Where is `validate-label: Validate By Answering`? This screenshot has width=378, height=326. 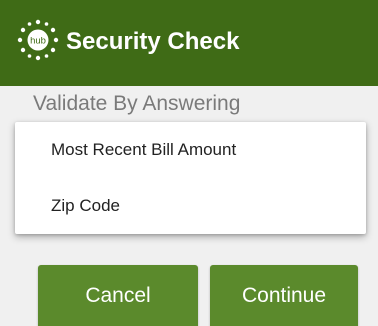 validate-label: Validate By Answering is located at coordinates (137, 103).